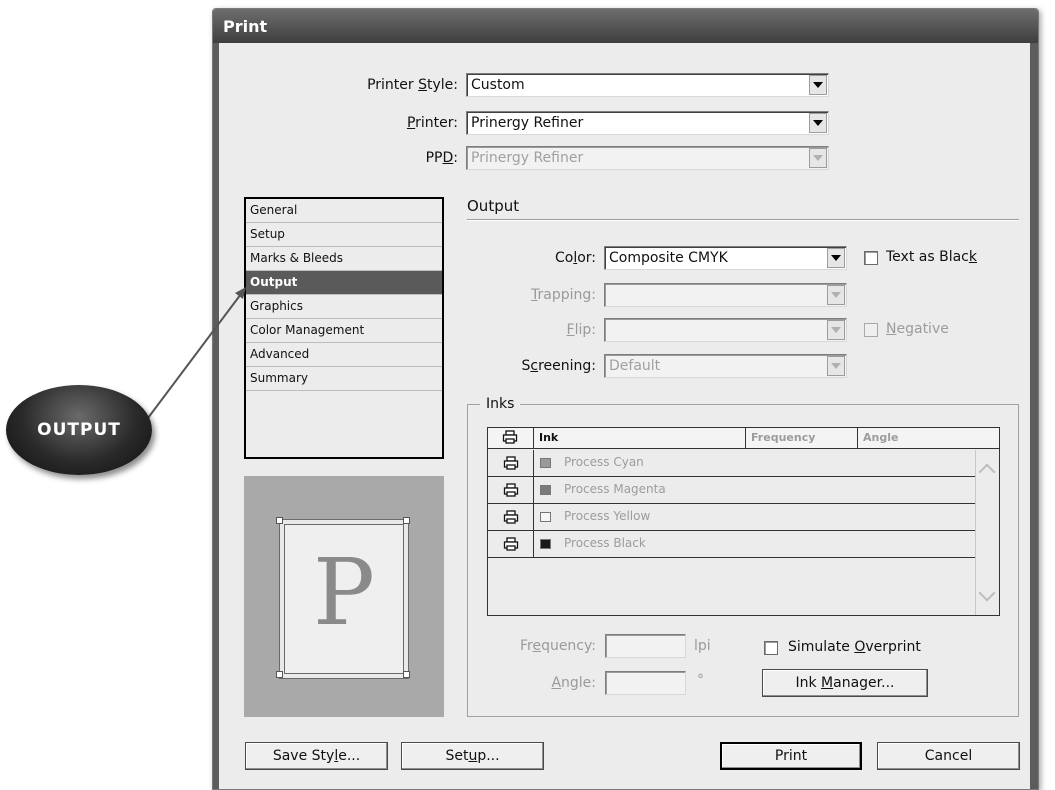 This screenshot has width=1055, height=790. I want to click on color-value: Composite CMYK, so click(668, 258).